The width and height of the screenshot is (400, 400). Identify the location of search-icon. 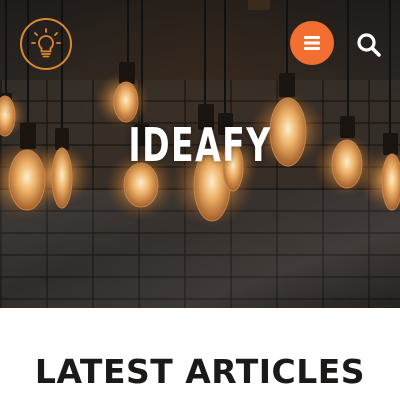
(369, 45).